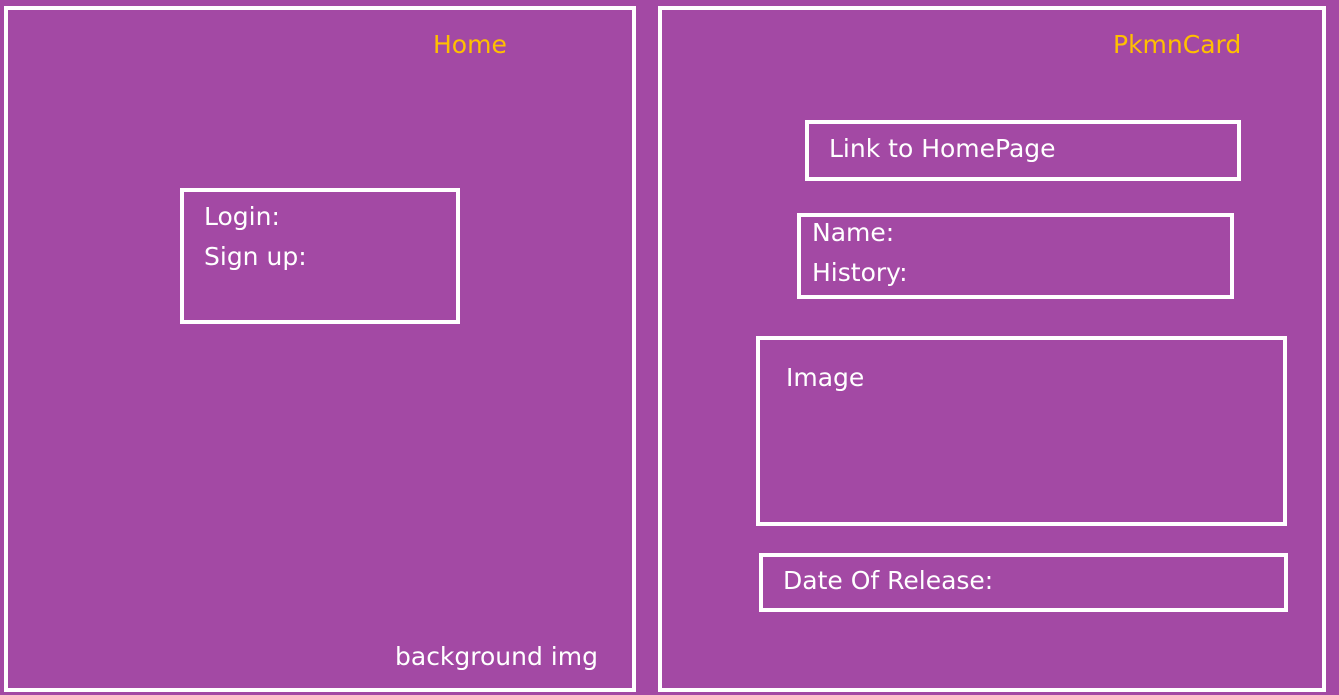 This screenshot has height=695, width=1339. I want to click on home-link-box: Link to HomePage, so click(1023, 150).